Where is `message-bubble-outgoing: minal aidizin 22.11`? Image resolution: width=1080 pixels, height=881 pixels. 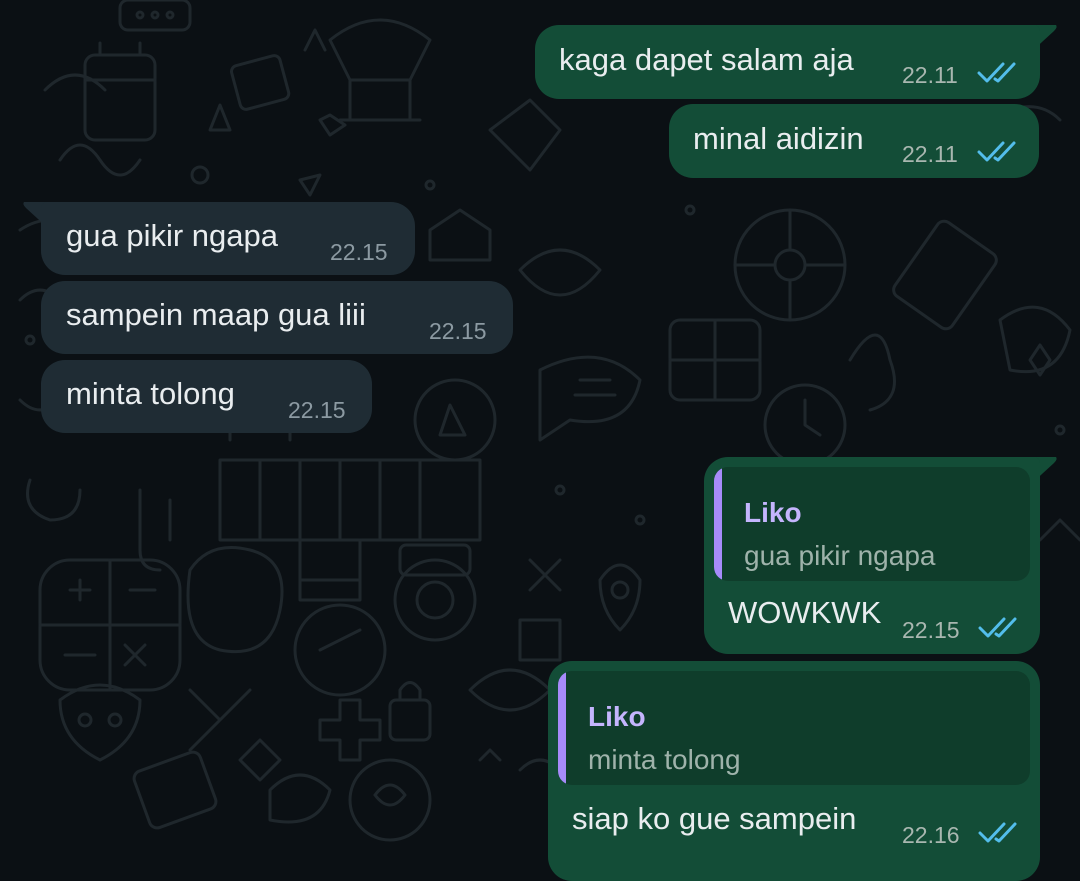
message-bubble-outgoing: minal aidizin 22.11 is located at coordinates (854, 141).